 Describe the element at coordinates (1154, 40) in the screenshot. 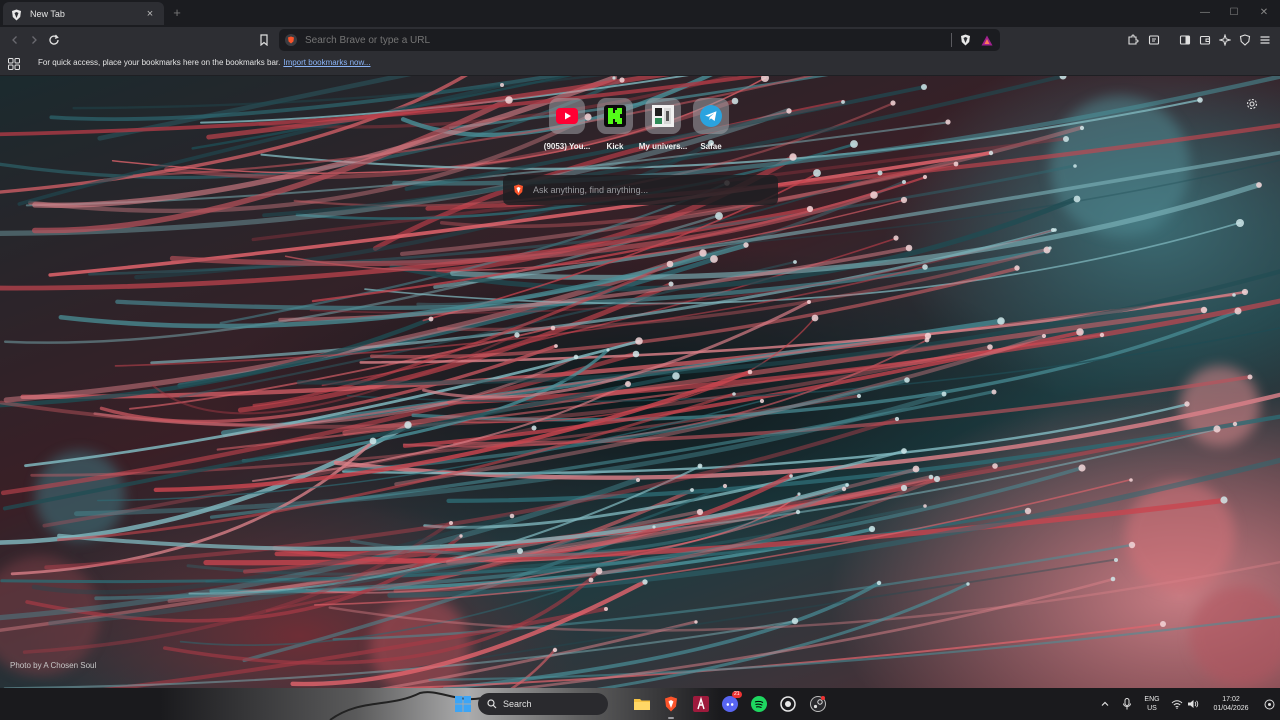

I see `leo-button` at that location.